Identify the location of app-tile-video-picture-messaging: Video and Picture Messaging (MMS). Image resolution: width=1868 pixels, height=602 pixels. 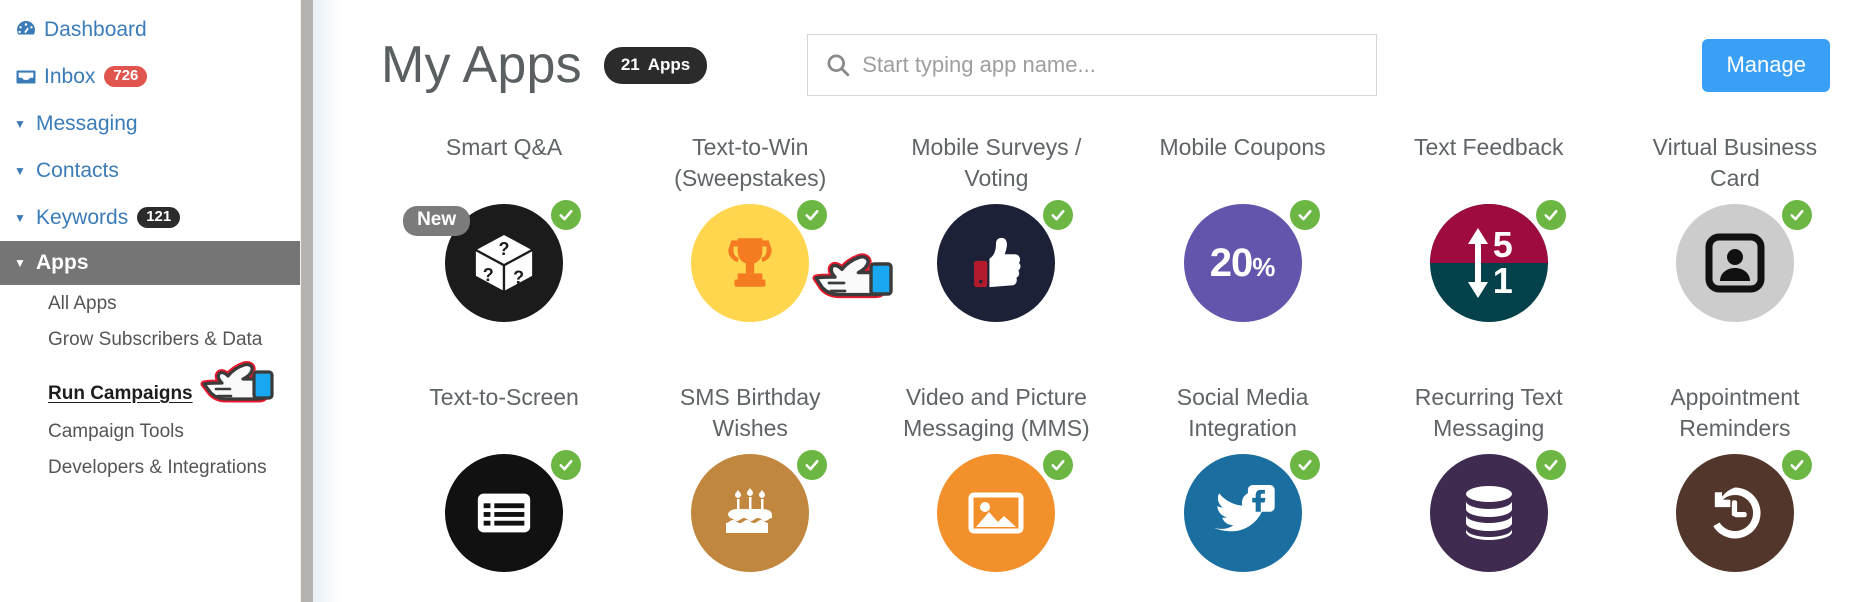
(996, 491).